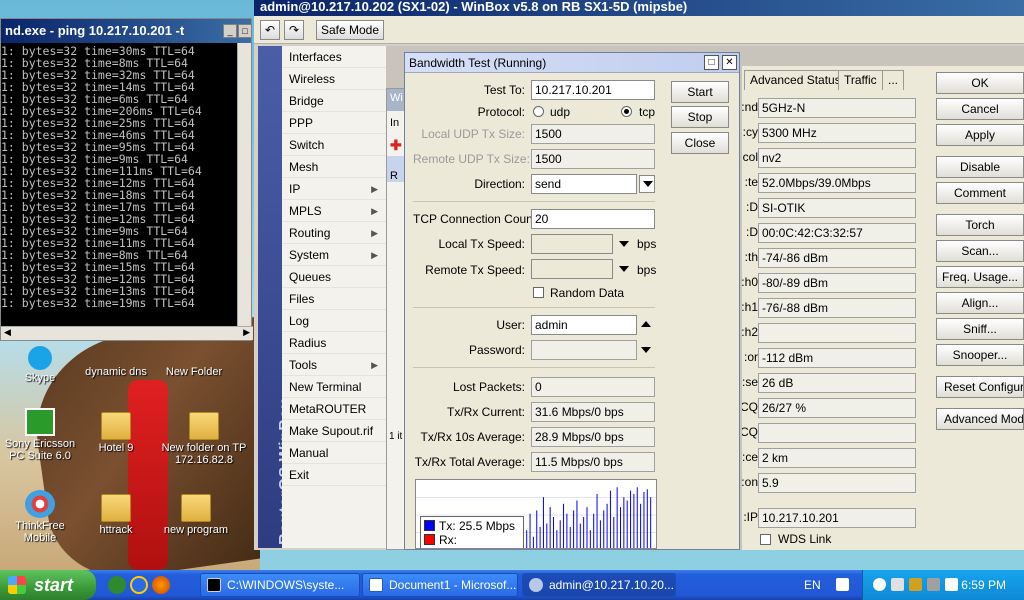 Image resolution: width=1024 pixels, height=600 pixels. I want to click on menu-item-tools: Tools ▶, so click(334, 365).